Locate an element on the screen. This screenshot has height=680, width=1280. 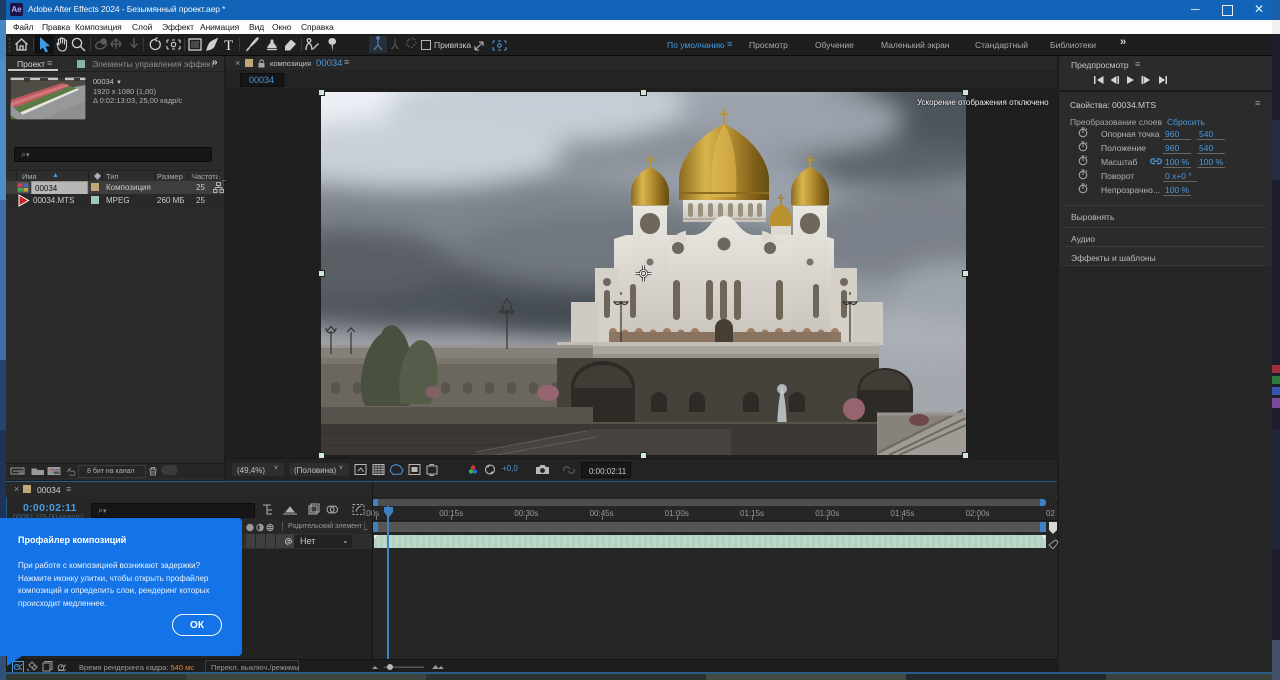
svg-text: T is located at coordinates (228, 46).